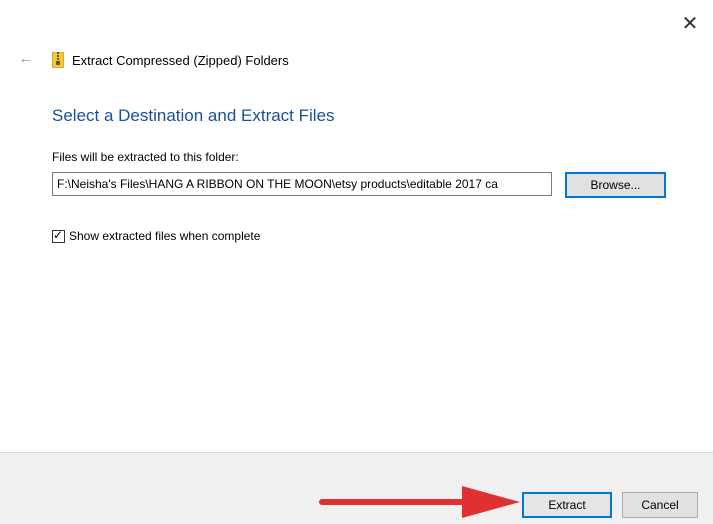 Image resolution: width=713 pixels, height=524 pixels. I want to click on back-arrow-icon: ←, so click(26, 58).